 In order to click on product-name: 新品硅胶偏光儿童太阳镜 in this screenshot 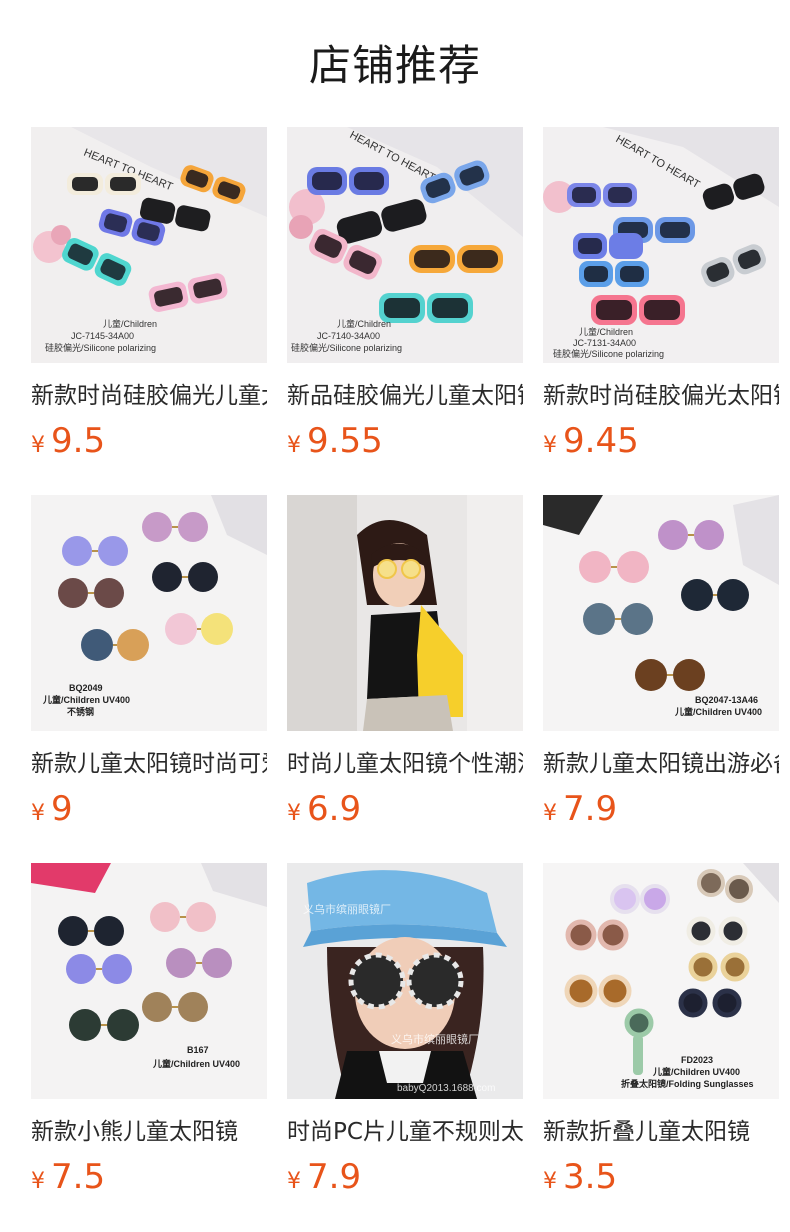, I will do `click(405, 396)`.